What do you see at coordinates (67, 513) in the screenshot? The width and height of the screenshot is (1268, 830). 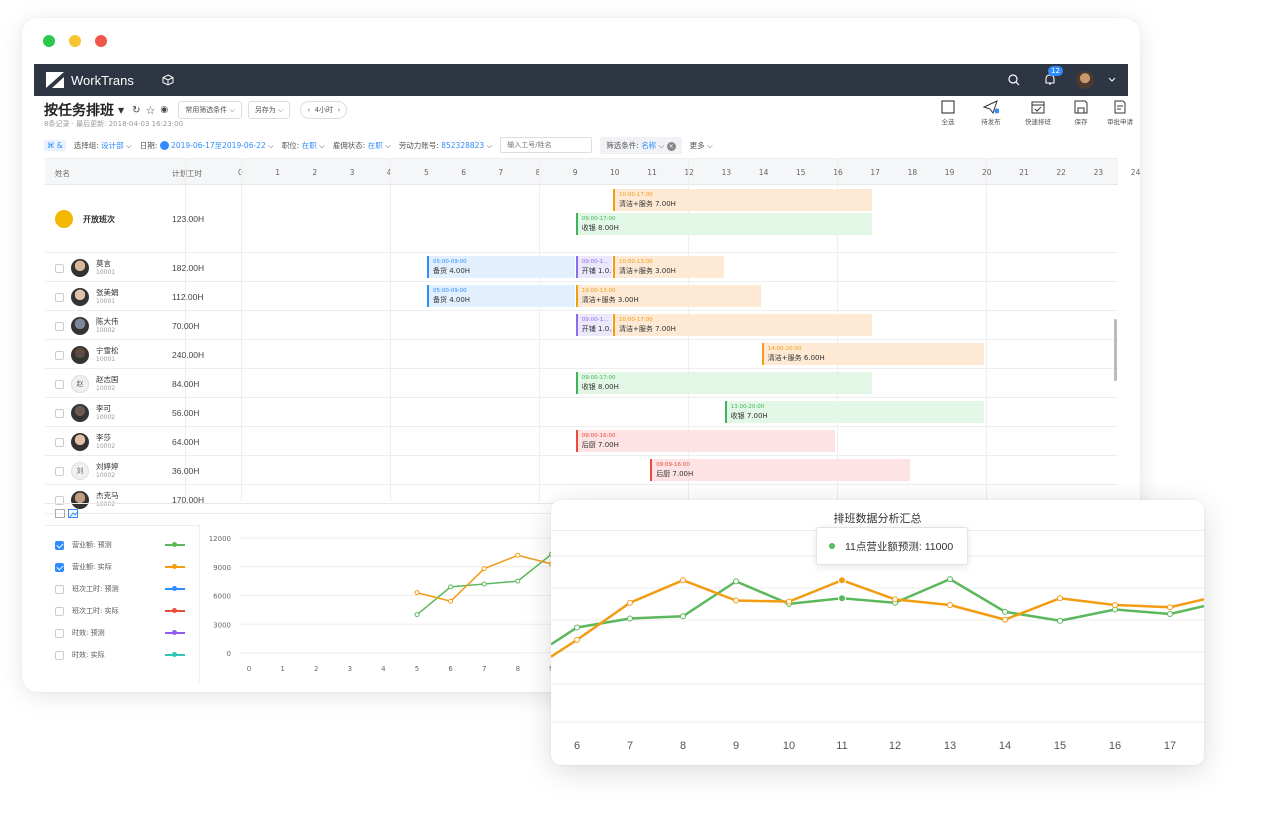 I see `chart-view-switch` at bounding box center [67, 513].